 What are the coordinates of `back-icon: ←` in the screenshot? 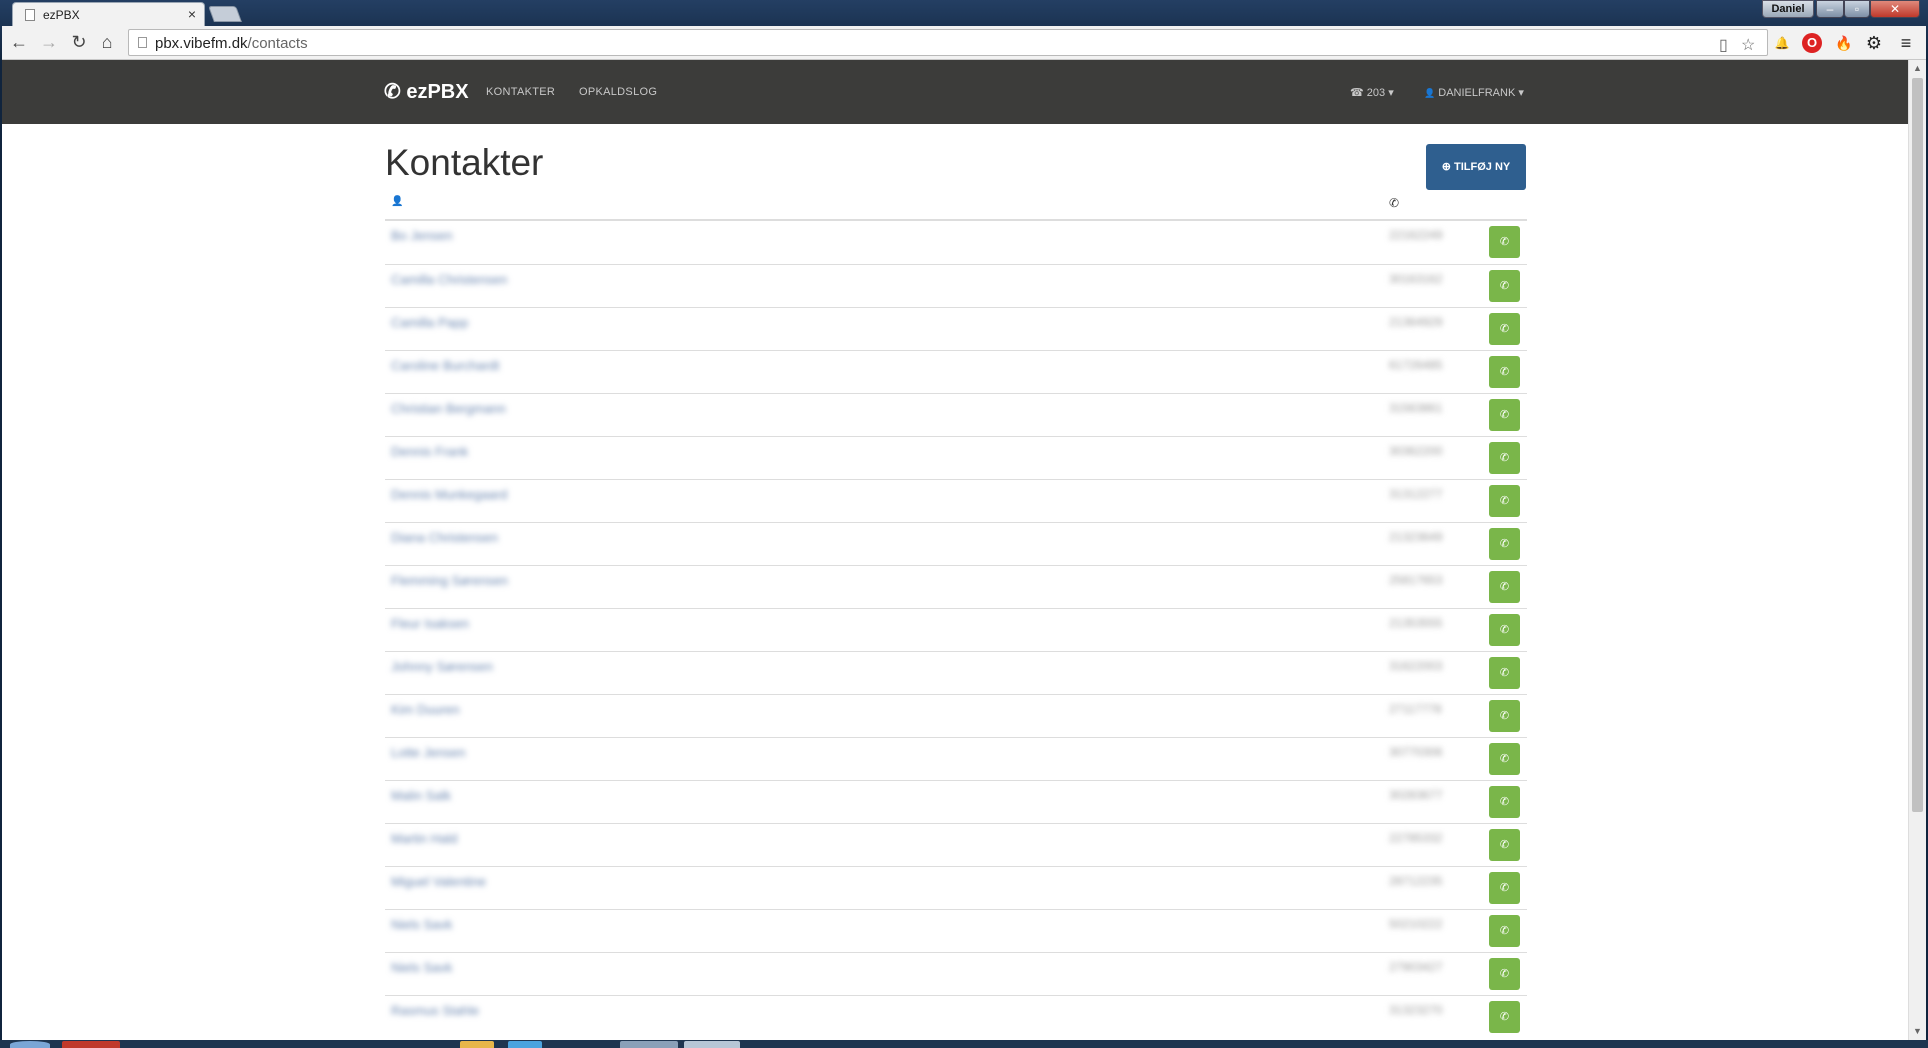 It's located at (19, 42).